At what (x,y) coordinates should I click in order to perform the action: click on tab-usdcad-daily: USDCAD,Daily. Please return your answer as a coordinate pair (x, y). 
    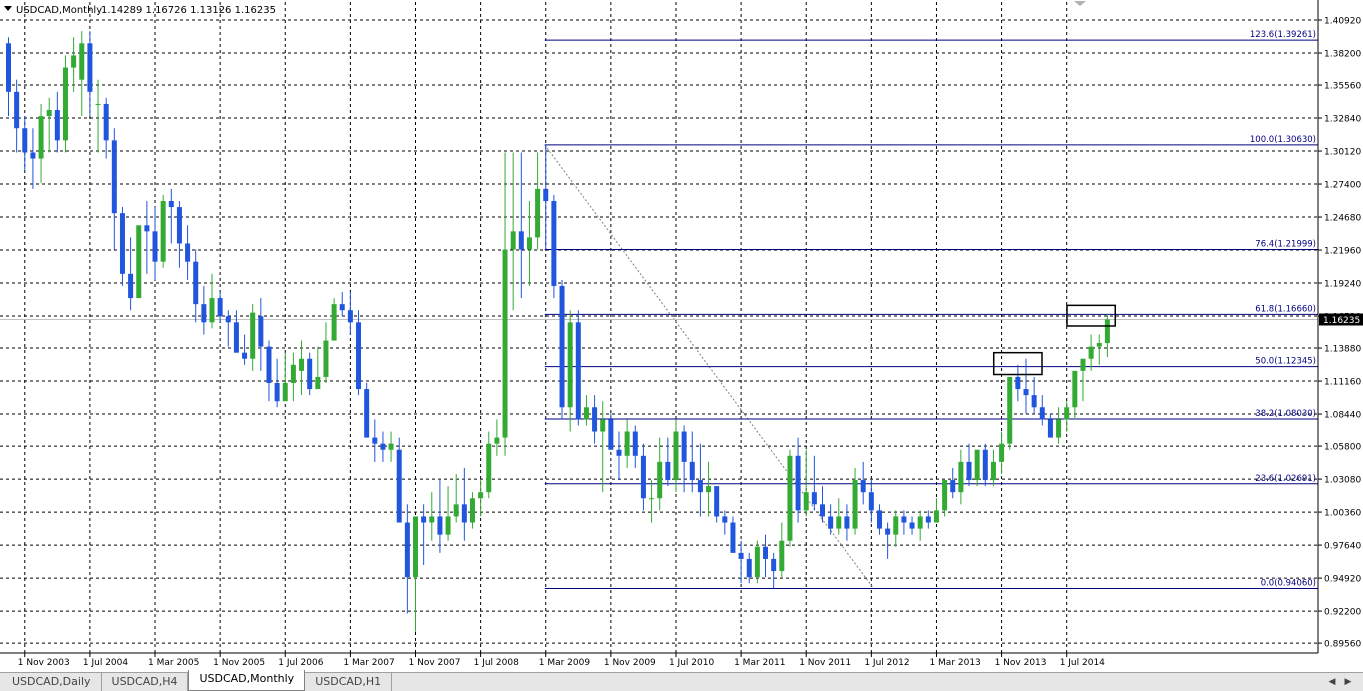
    Looking at the image, I should click on (52, 682).